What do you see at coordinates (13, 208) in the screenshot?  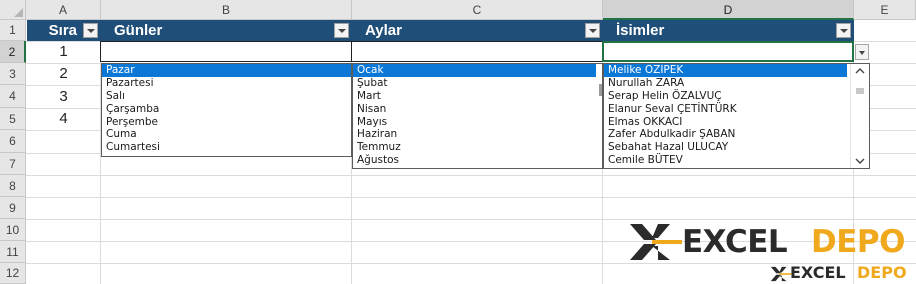 I see `row-header-9: 9` at bounding box center [13, 208].